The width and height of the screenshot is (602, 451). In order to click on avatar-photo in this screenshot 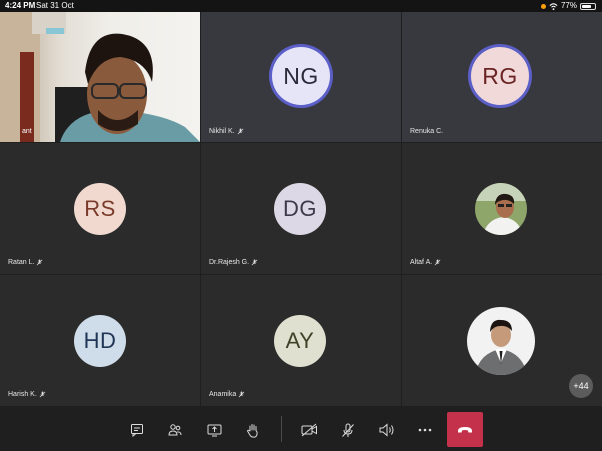, I will do `click(501, 341)`.